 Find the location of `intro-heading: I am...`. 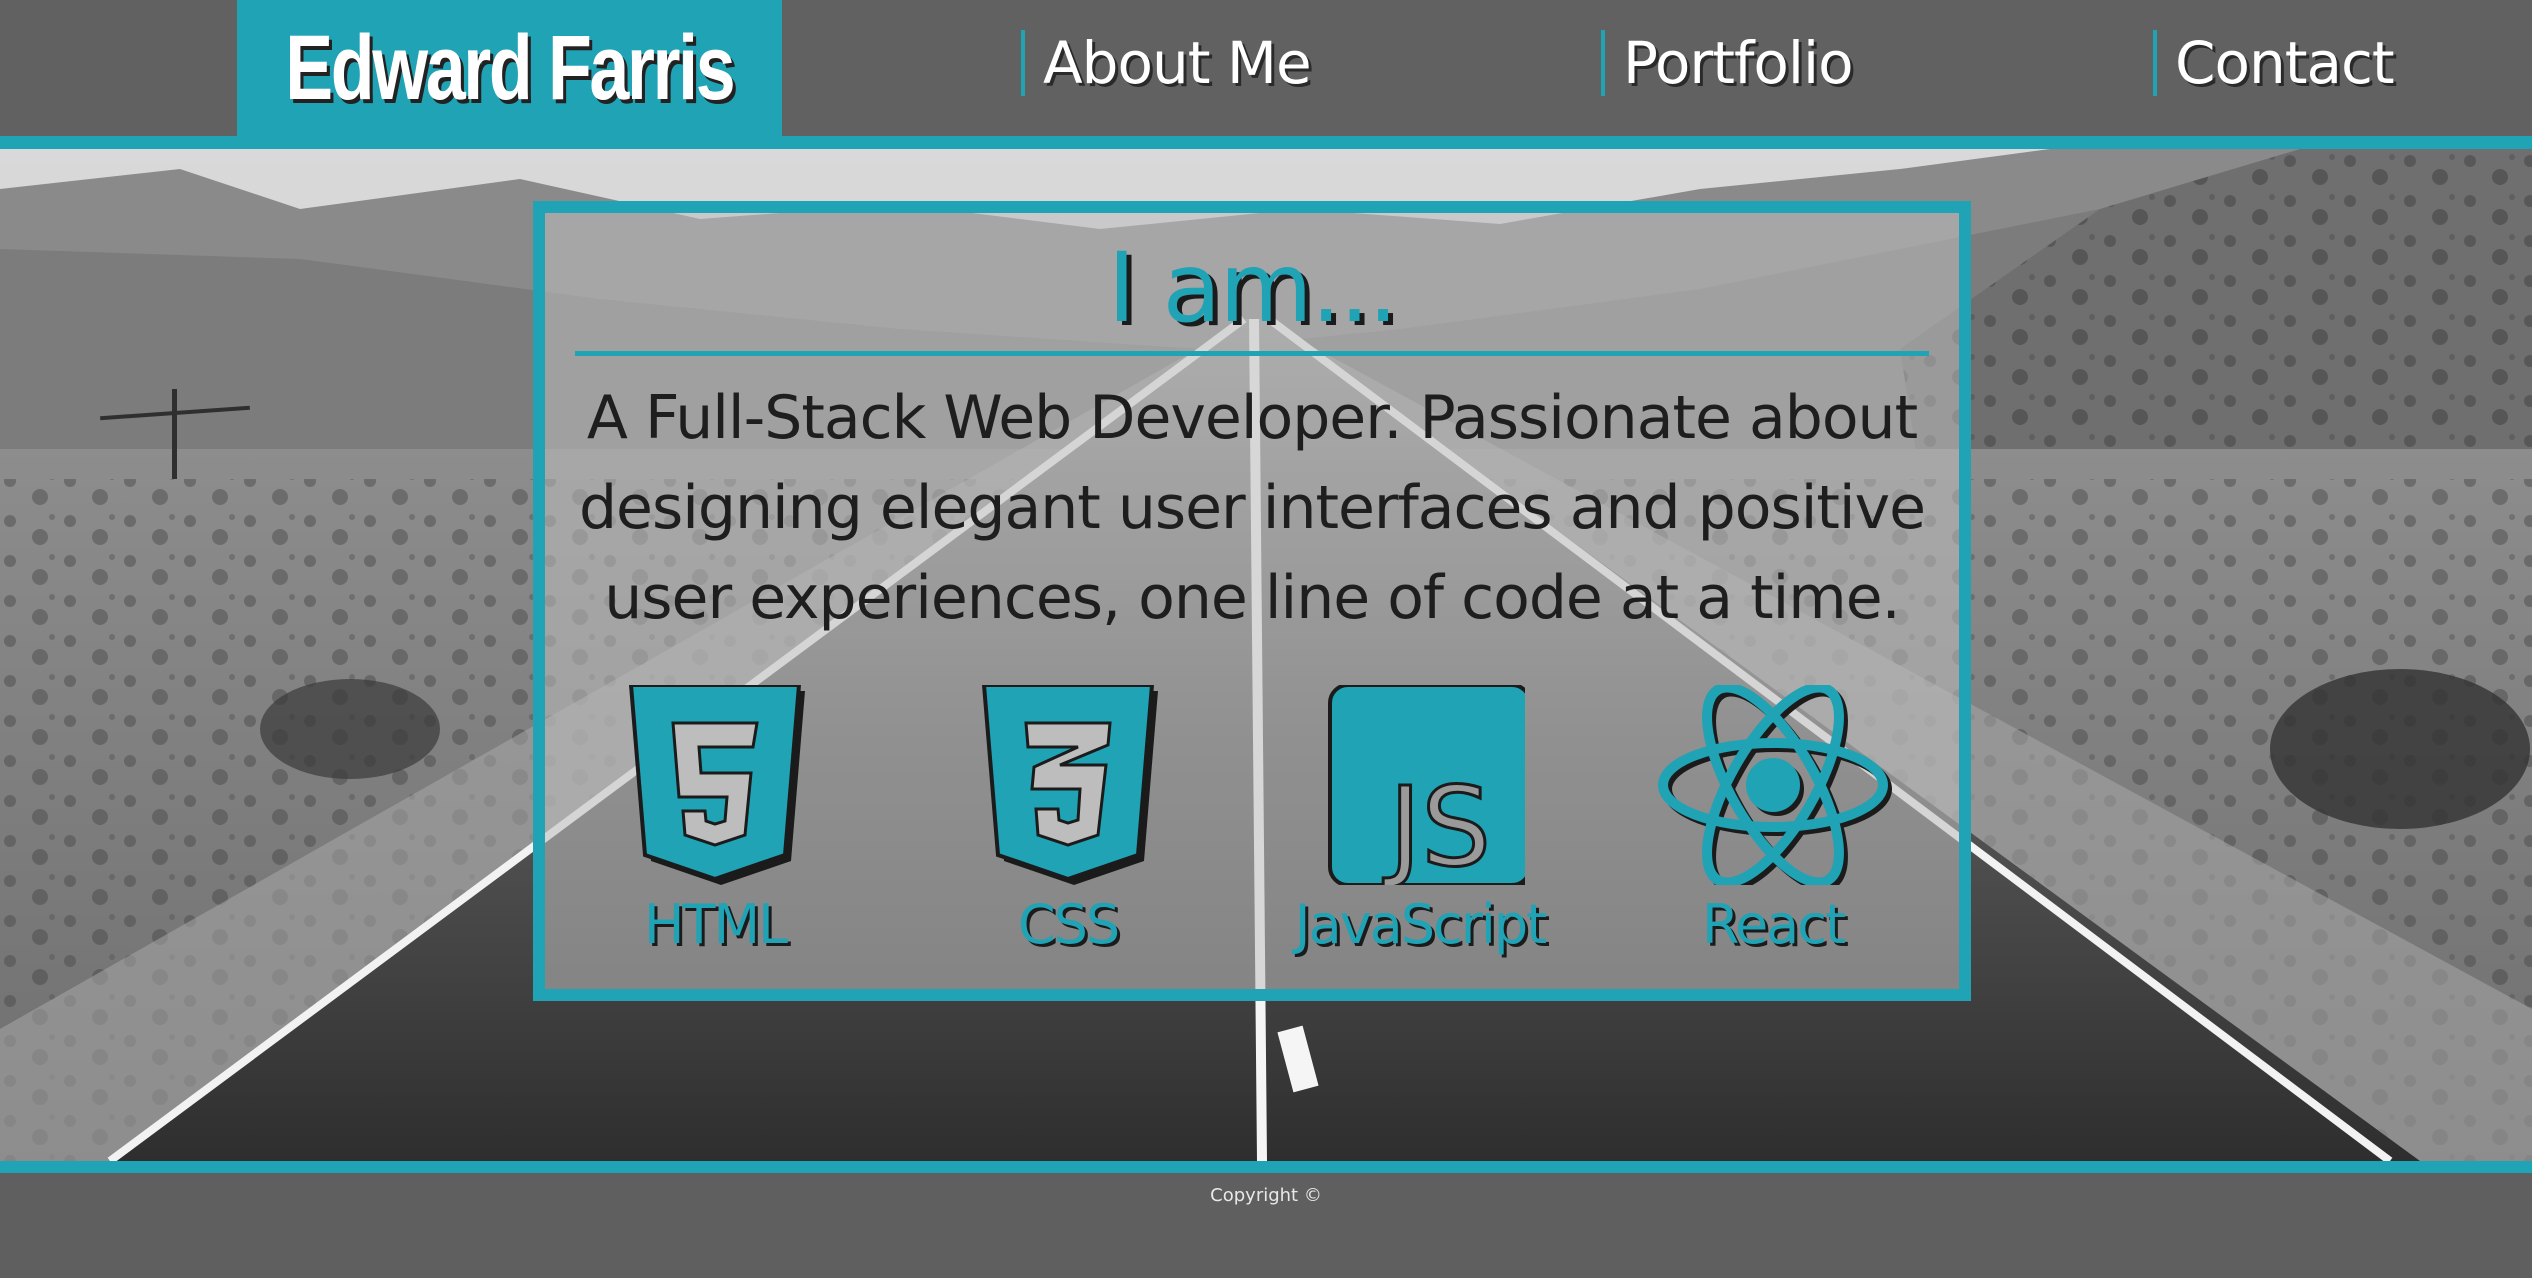

intro-heading: I am... is located at coordinates (1253, 288).